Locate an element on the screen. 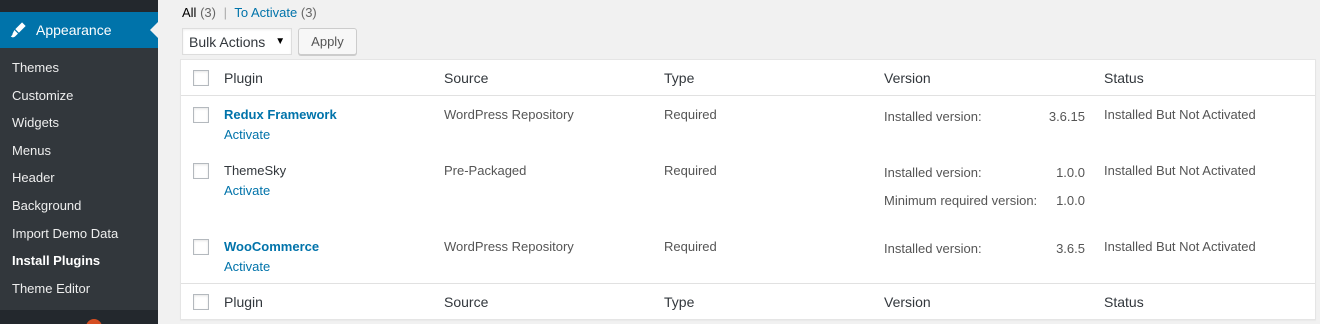 This screenshot has width=1320, height=324. filter-links: All (3) | To Activate (3) is located at coordinates (249, 12).